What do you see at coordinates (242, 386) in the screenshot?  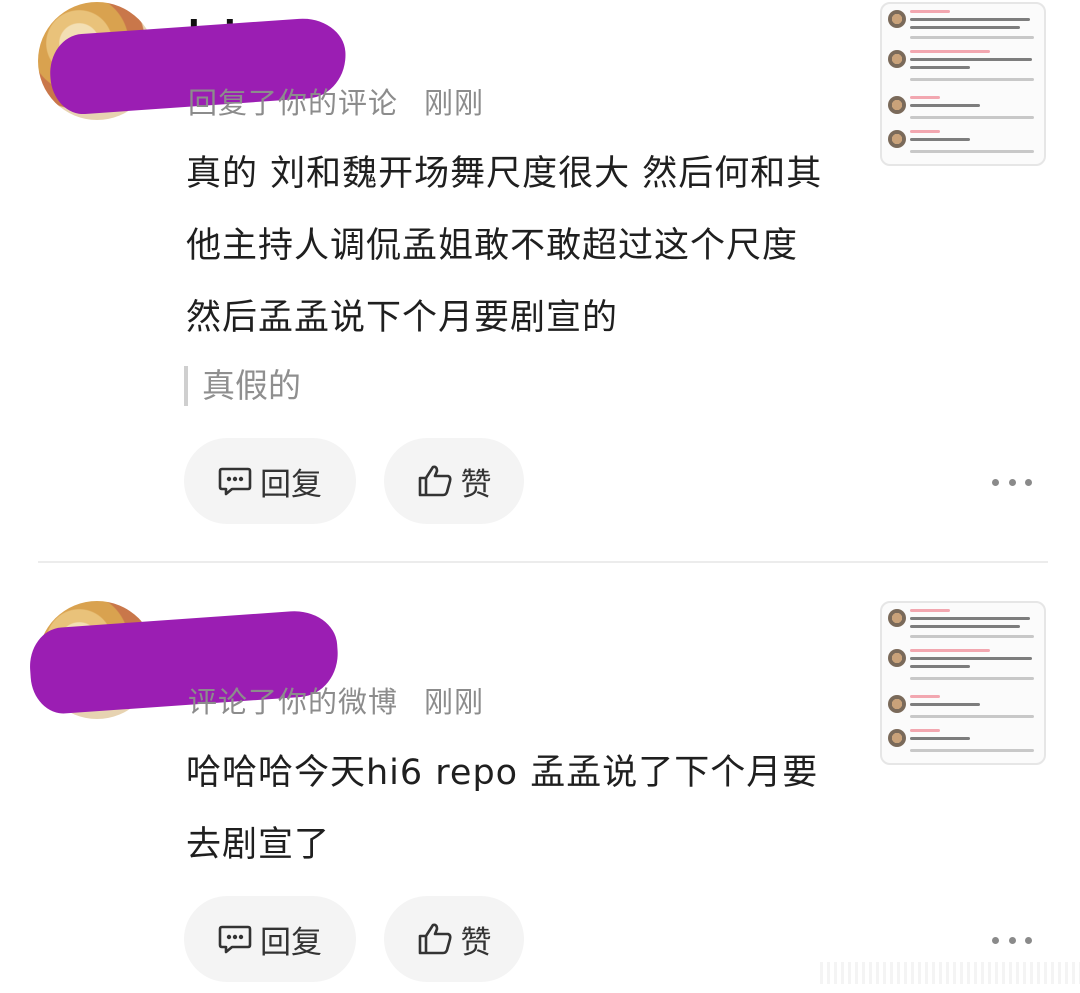 I see `quoted-comment: 真假的` at bounding box center [242, 386].